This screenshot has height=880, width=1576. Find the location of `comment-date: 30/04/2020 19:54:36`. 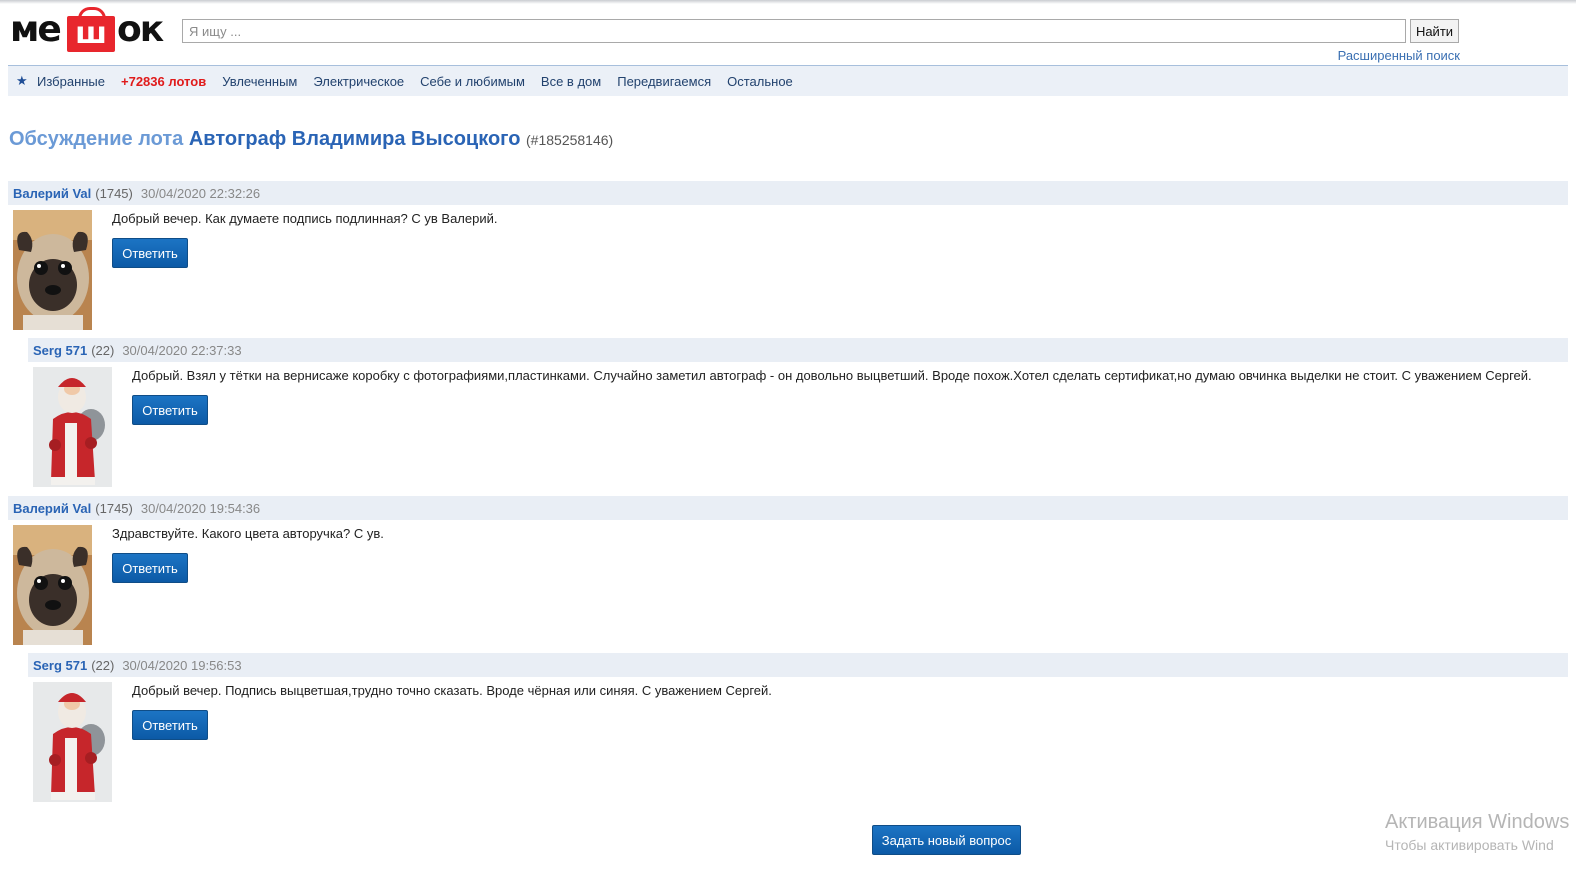

comment-date: 30/04/2020 19:54:36 is located at coordinates (200, 508).